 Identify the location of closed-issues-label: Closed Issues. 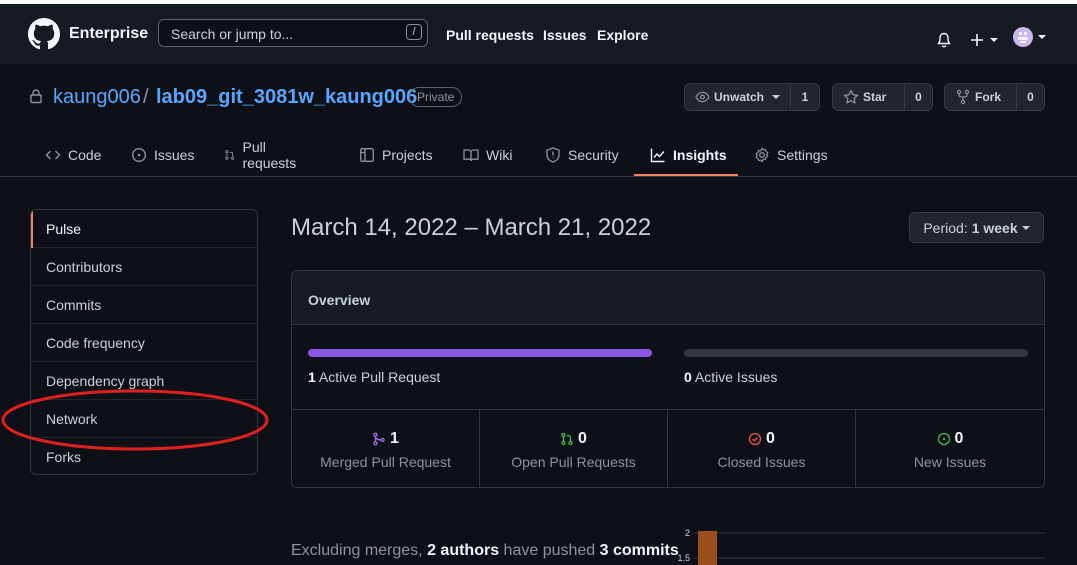
(761, 462).